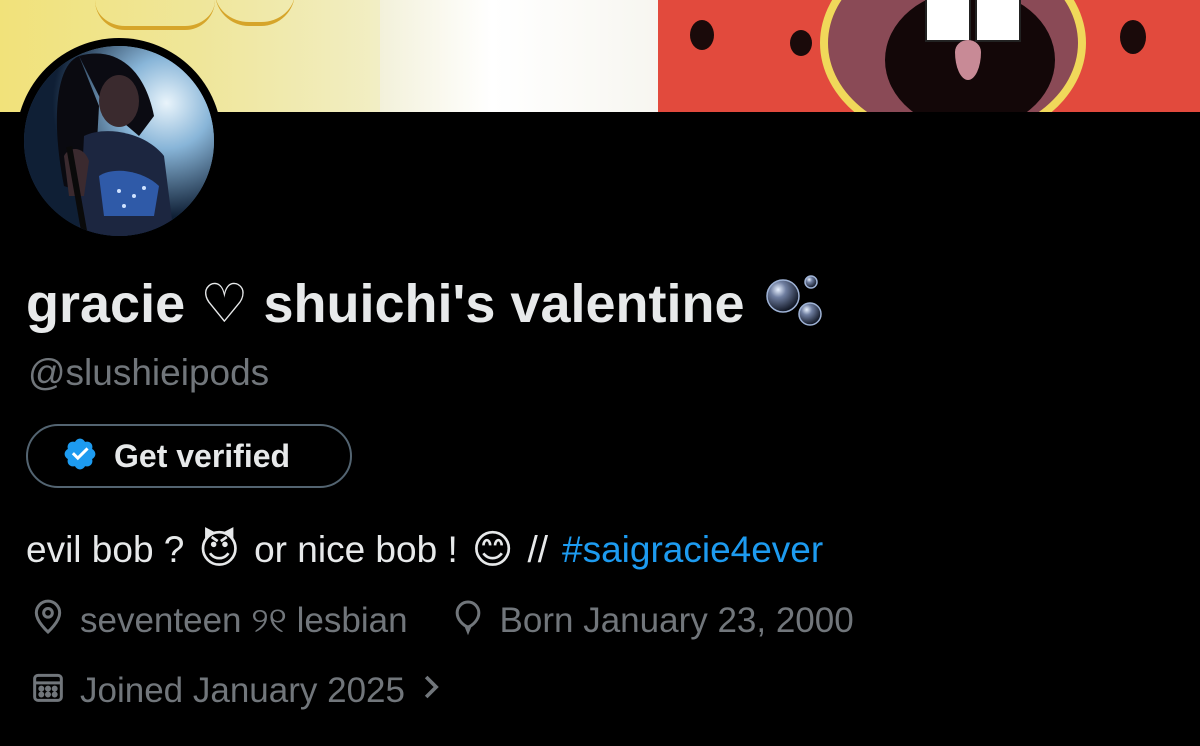 Image resolution: width=1200 pixels, height=746 pixels. I want to click on location-item: seventeen ୨୧ lesbian, so click(218, 621).